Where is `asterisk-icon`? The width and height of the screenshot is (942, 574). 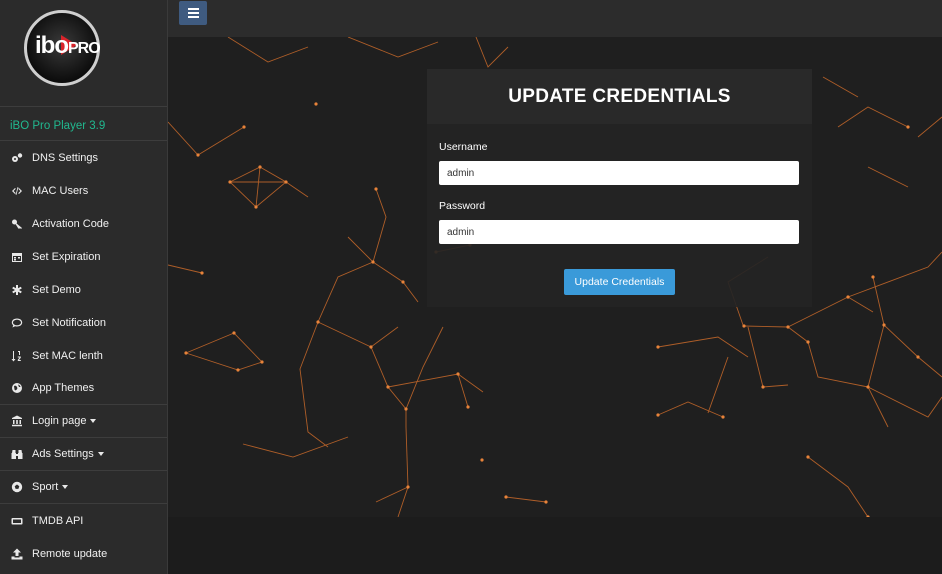 asterisk-icon is located at coordinates (17, 290).